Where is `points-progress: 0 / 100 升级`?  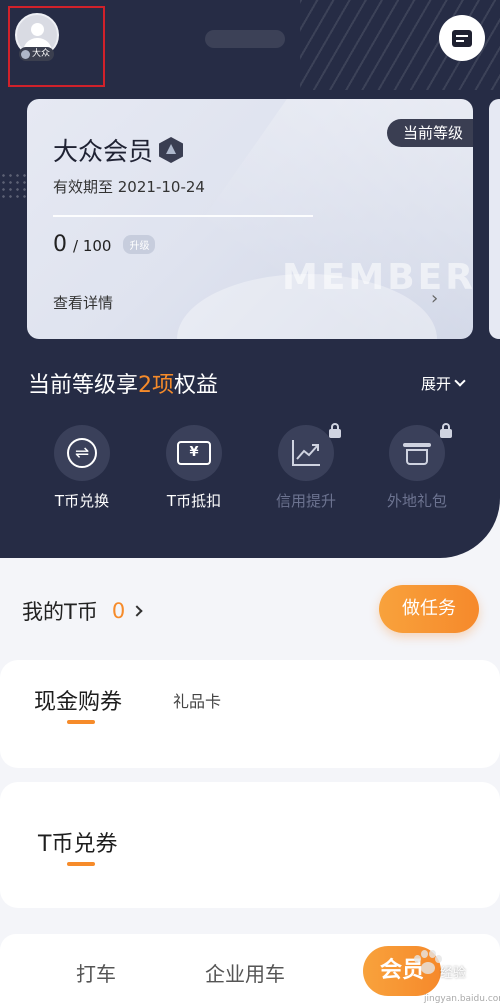
points-progress: 0 / 100 升级 is located at coordinates (104, 244).